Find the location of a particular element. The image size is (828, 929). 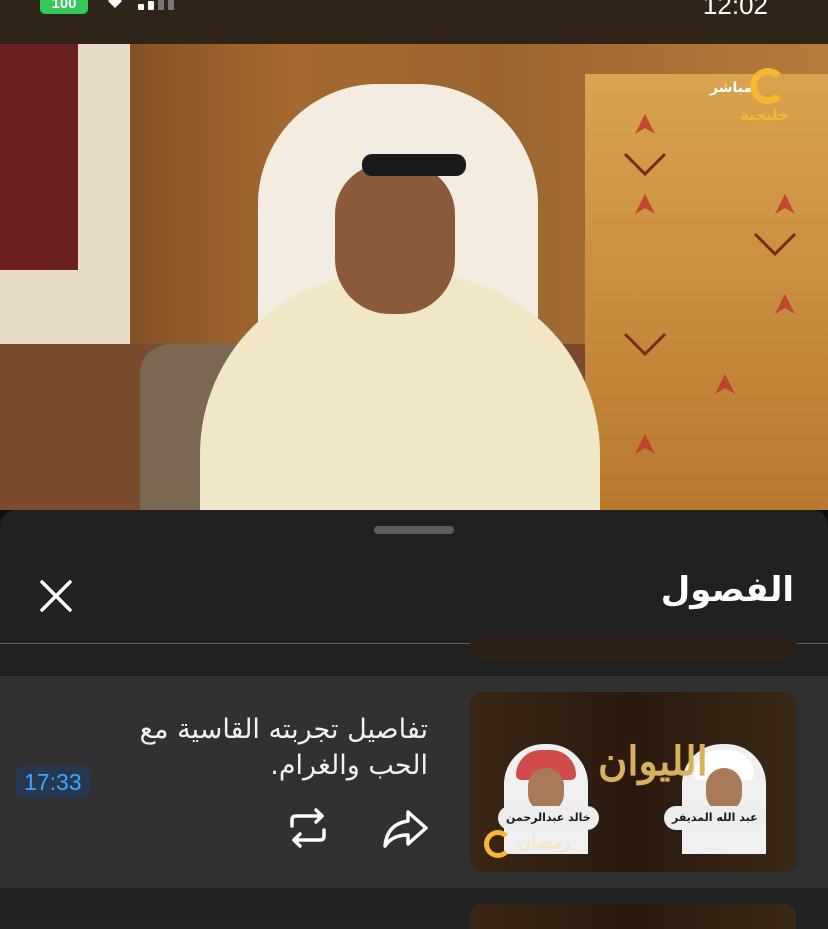

chapter-description: تفاصيل تجربته القاسية مع الحب والغرام. is located at coordinates (283, 747).